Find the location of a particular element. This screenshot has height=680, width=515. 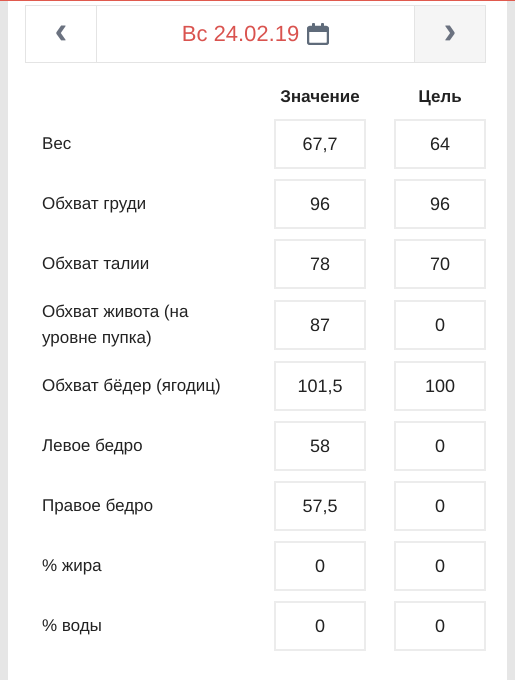

goal-field: 100 is located at coordinates (440, 386).